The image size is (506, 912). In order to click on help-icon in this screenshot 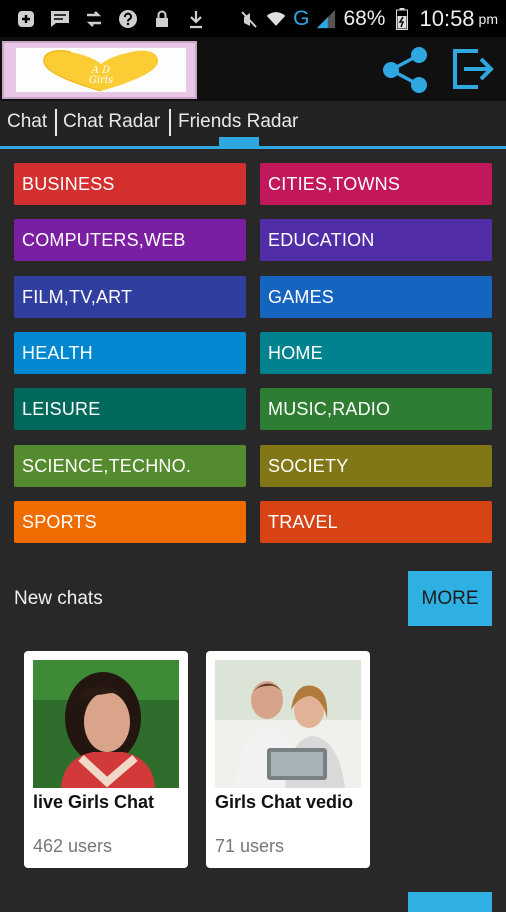, I will do `click(128, 19)`.